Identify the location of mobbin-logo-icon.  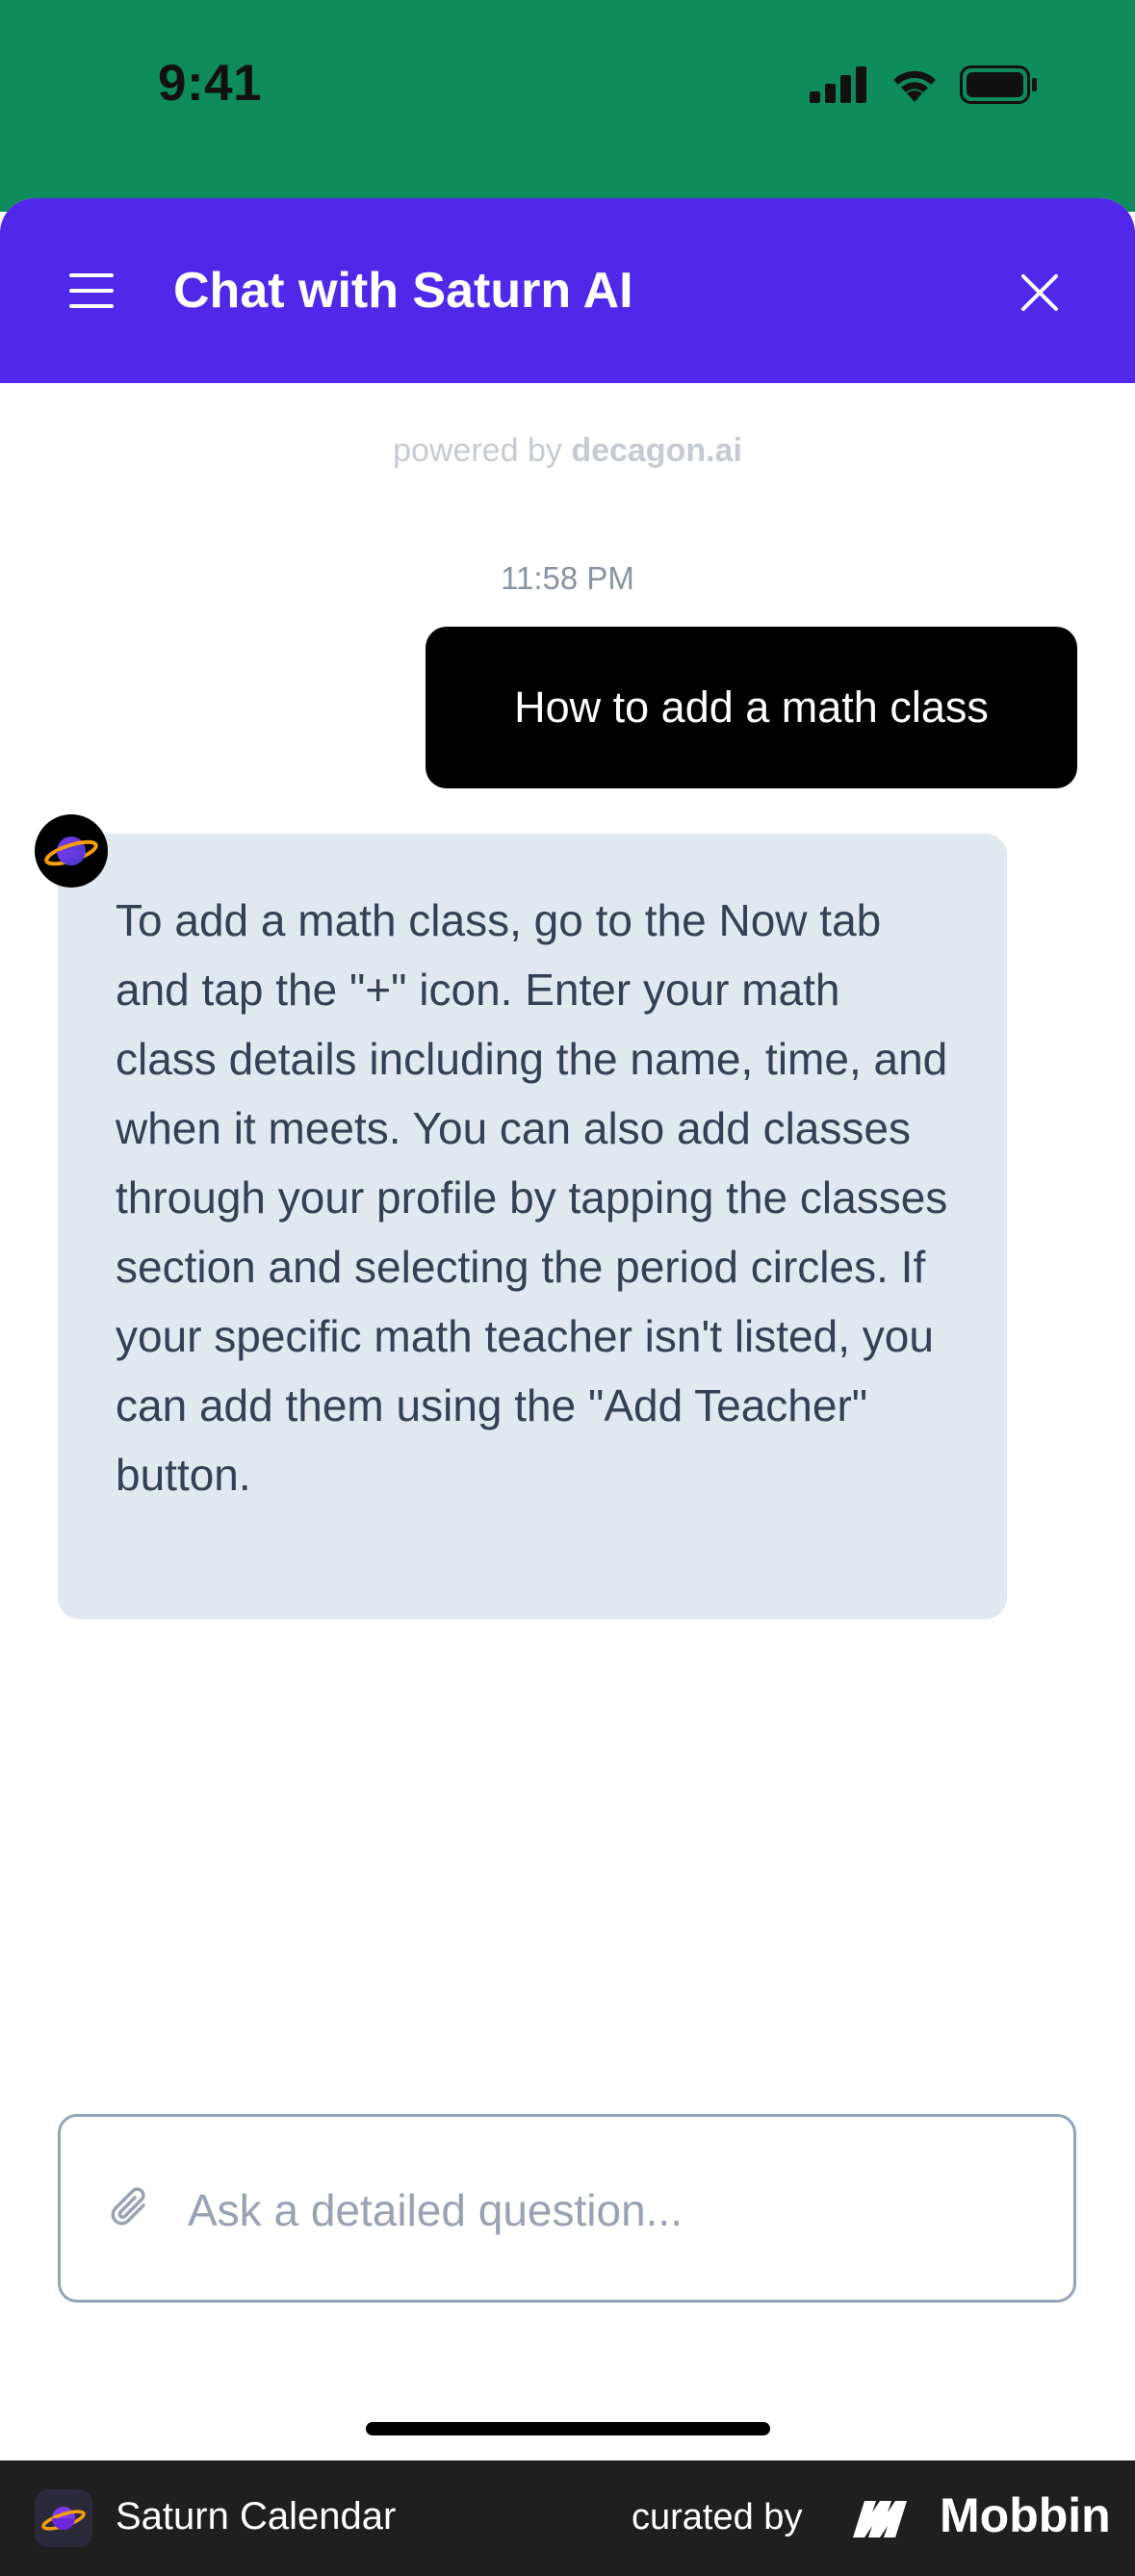
(880, 2519).